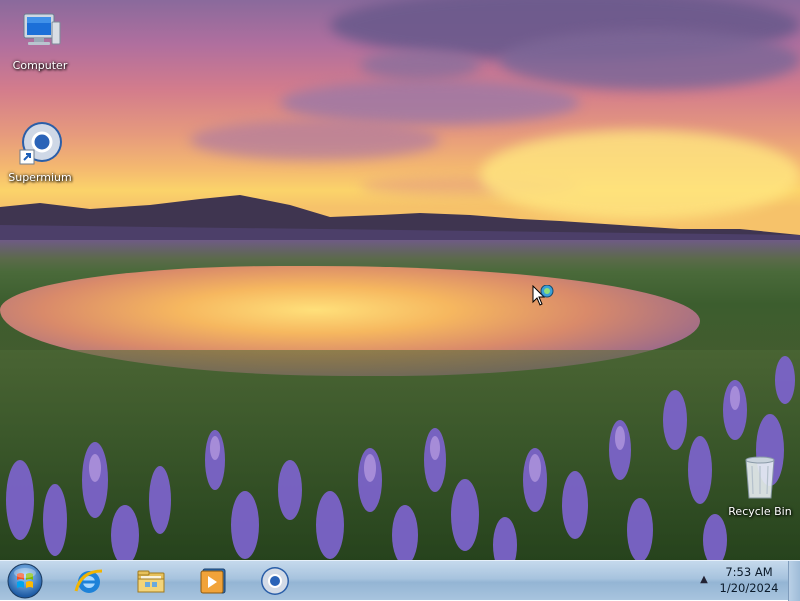  Describe the element at coordinates (794, 581) in the screenshot. I see `show-desktop-button` at that location.